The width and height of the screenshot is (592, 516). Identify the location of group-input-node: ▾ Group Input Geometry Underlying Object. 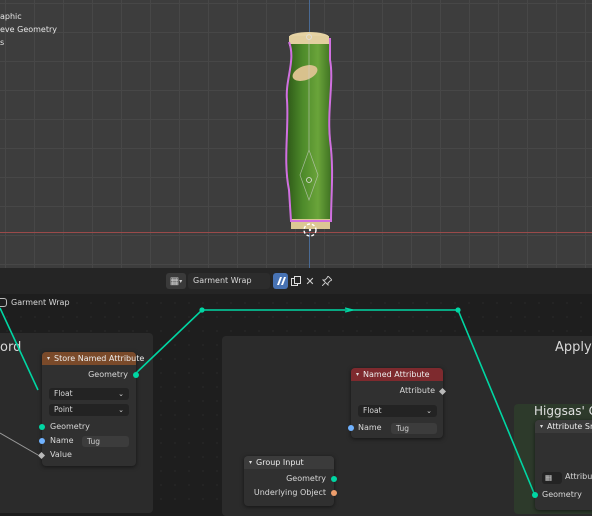
(290, 481).